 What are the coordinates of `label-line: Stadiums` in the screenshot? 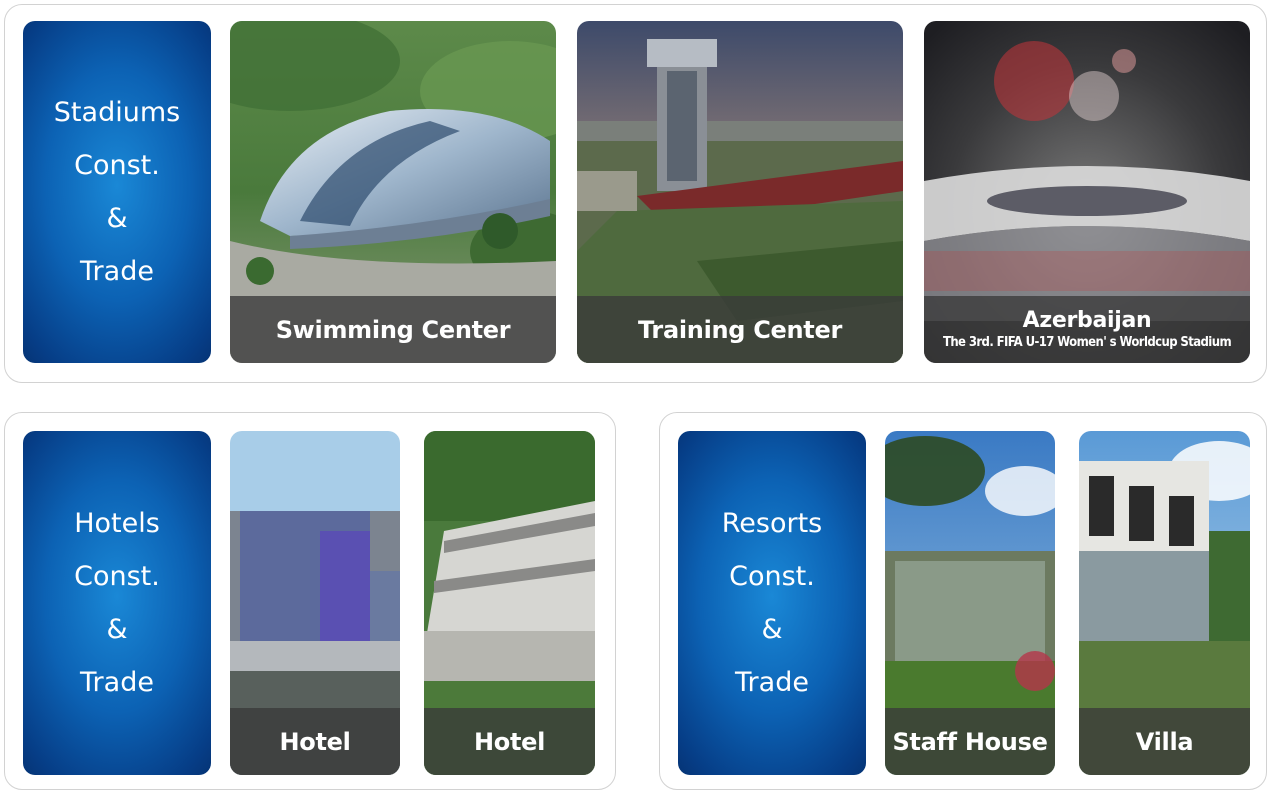 It's located at (117, 112).